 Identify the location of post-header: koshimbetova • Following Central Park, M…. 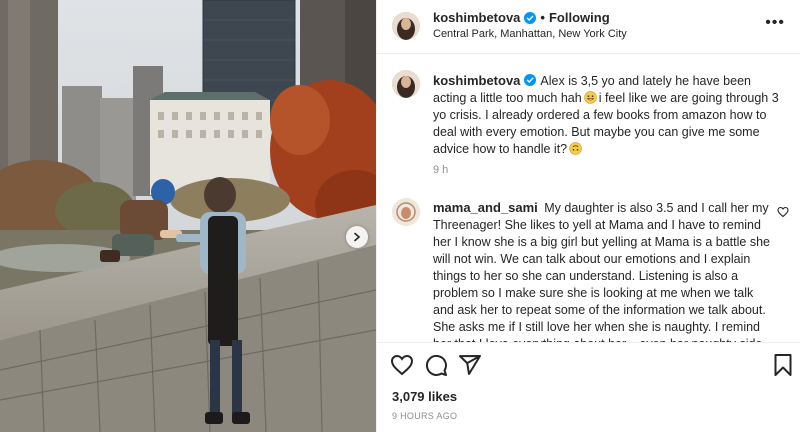
(588, 27).